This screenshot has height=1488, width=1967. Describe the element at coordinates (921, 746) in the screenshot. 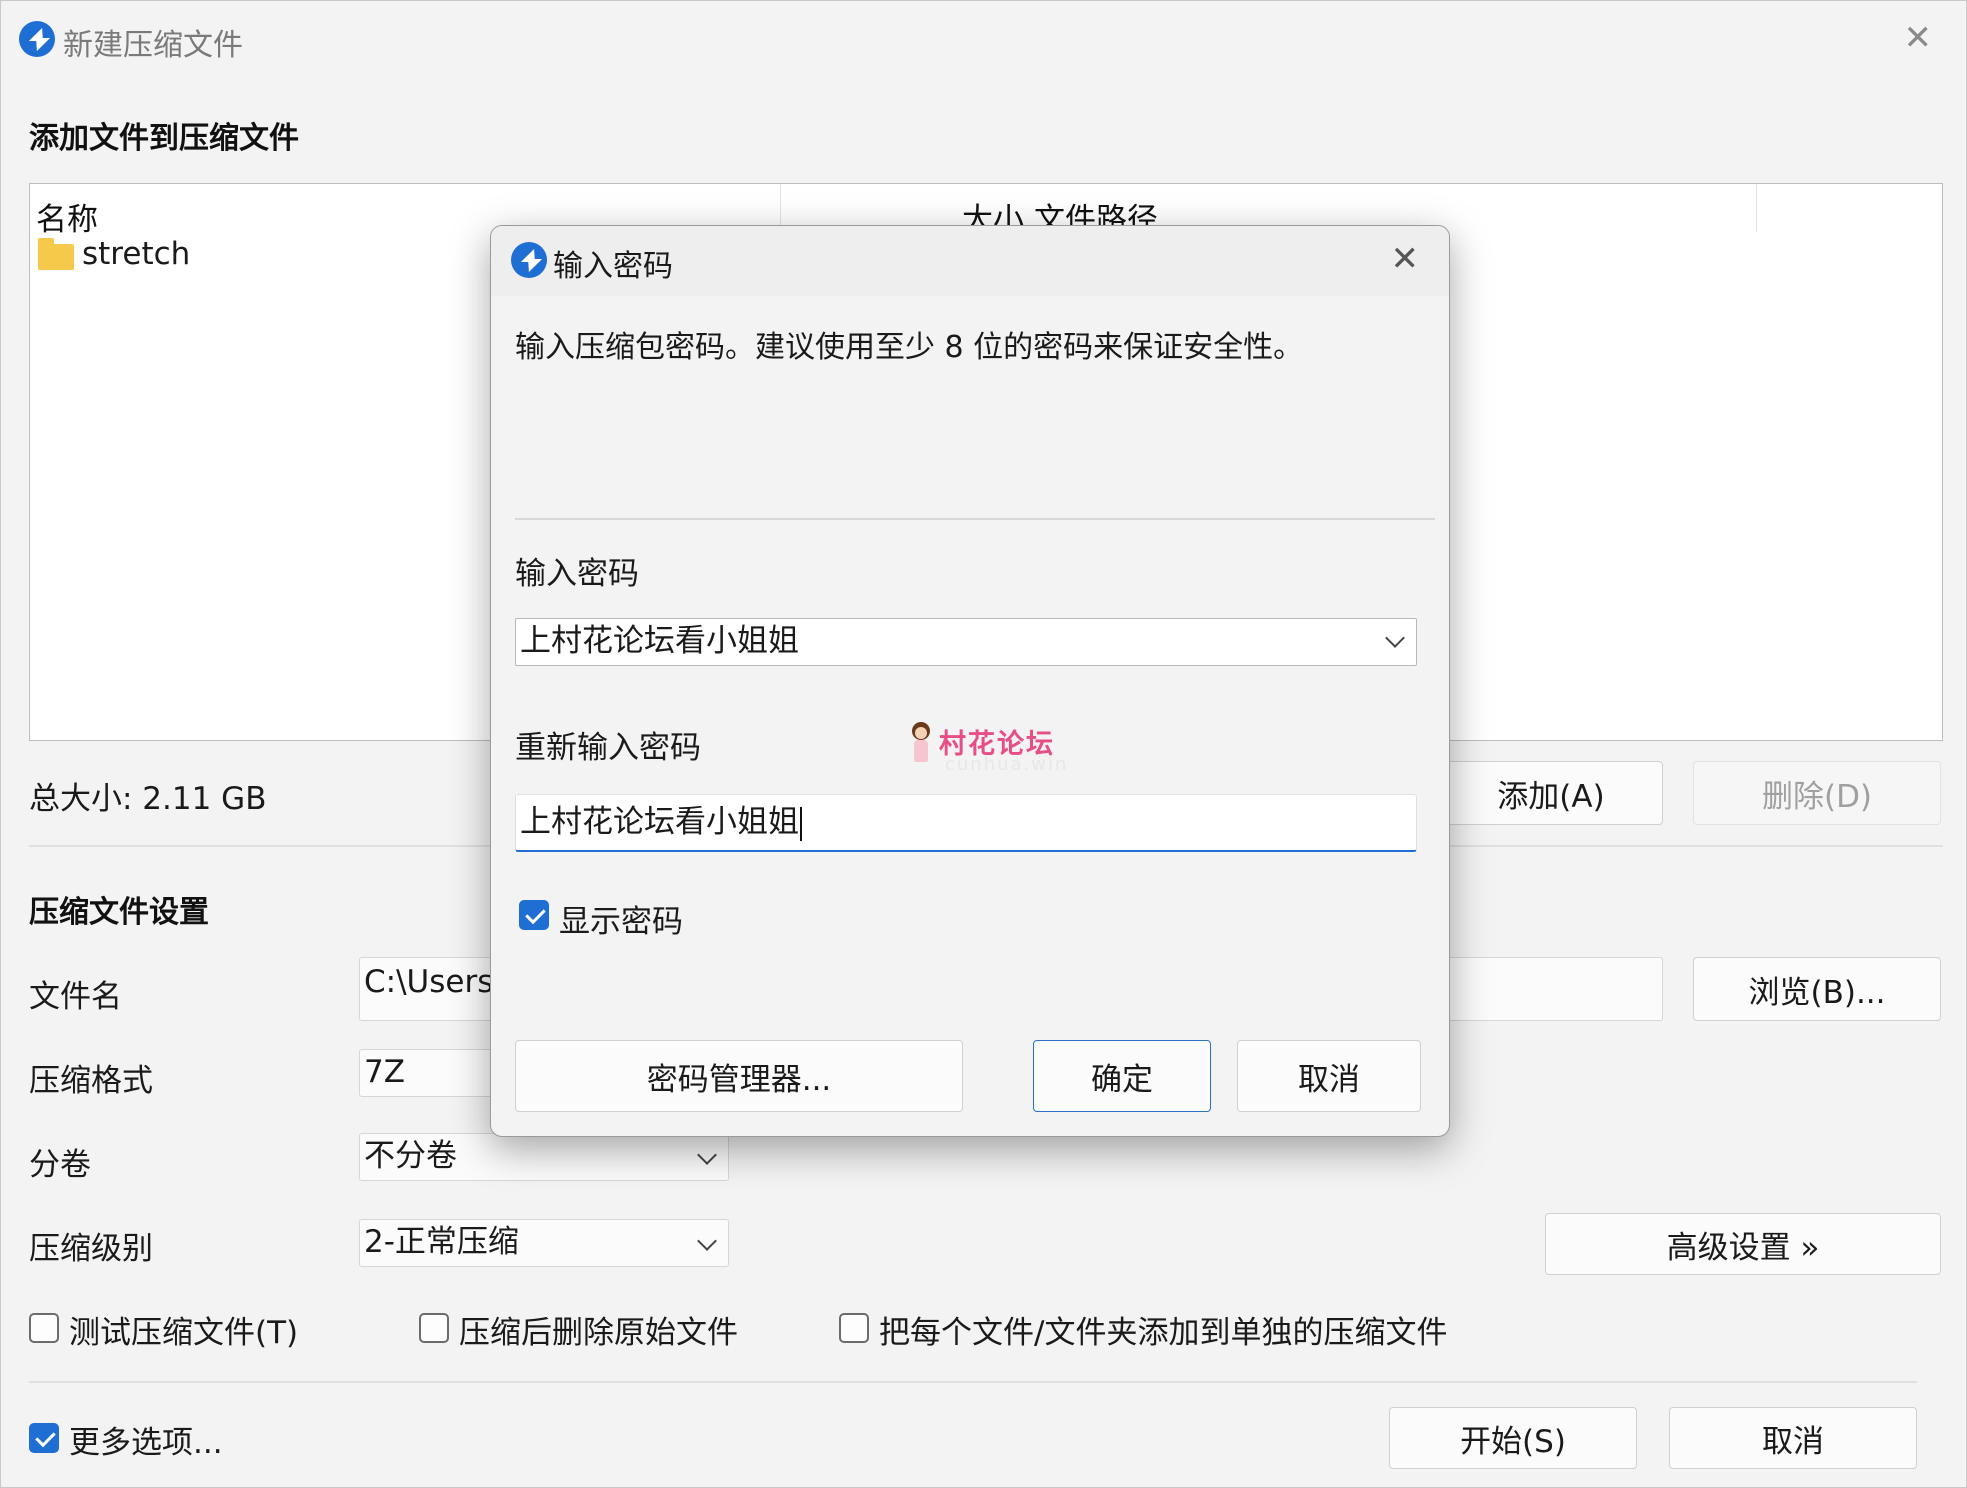

I see `watermark-girl-icon` at that location.